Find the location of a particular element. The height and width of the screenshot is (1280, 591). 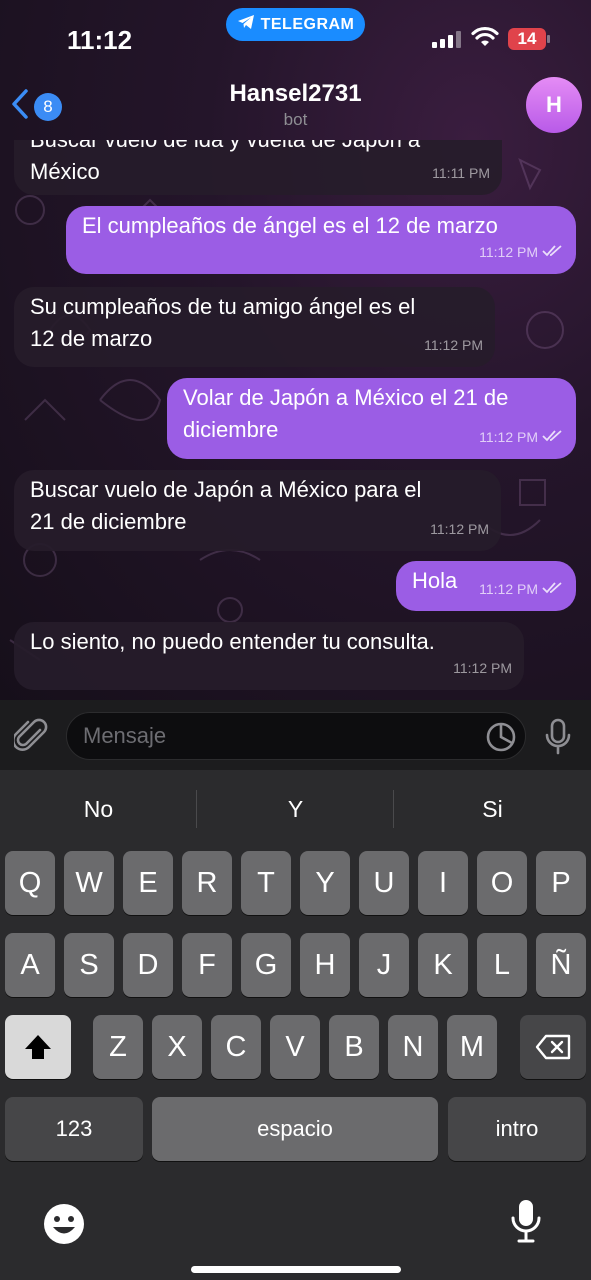

chat-title: Hansel2731 is located at coordinates (295, 94).